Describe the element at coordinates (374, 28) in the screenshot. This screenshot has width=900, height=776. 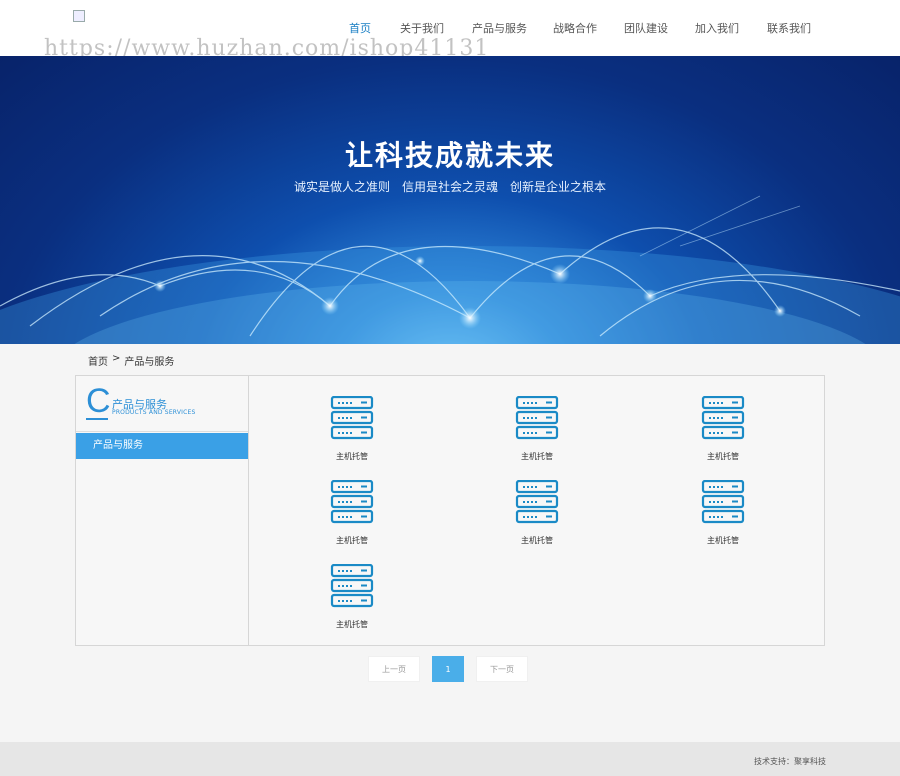
I see `nav-item-home: 首页` at that location.